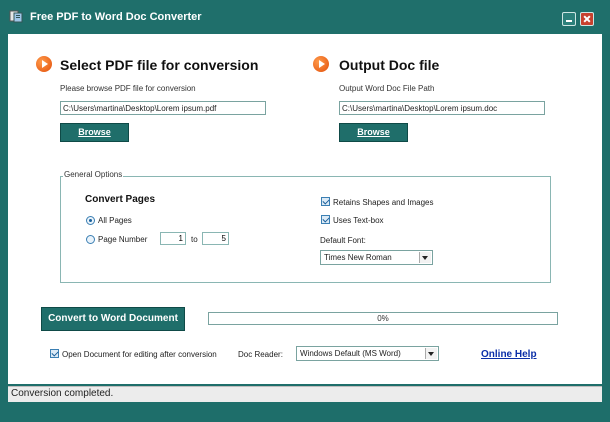 The height and width of the screenshot is (422, 610). Describe the element at coordinates (194, 239) in the screenshot. I see `to-label: to` at that location.